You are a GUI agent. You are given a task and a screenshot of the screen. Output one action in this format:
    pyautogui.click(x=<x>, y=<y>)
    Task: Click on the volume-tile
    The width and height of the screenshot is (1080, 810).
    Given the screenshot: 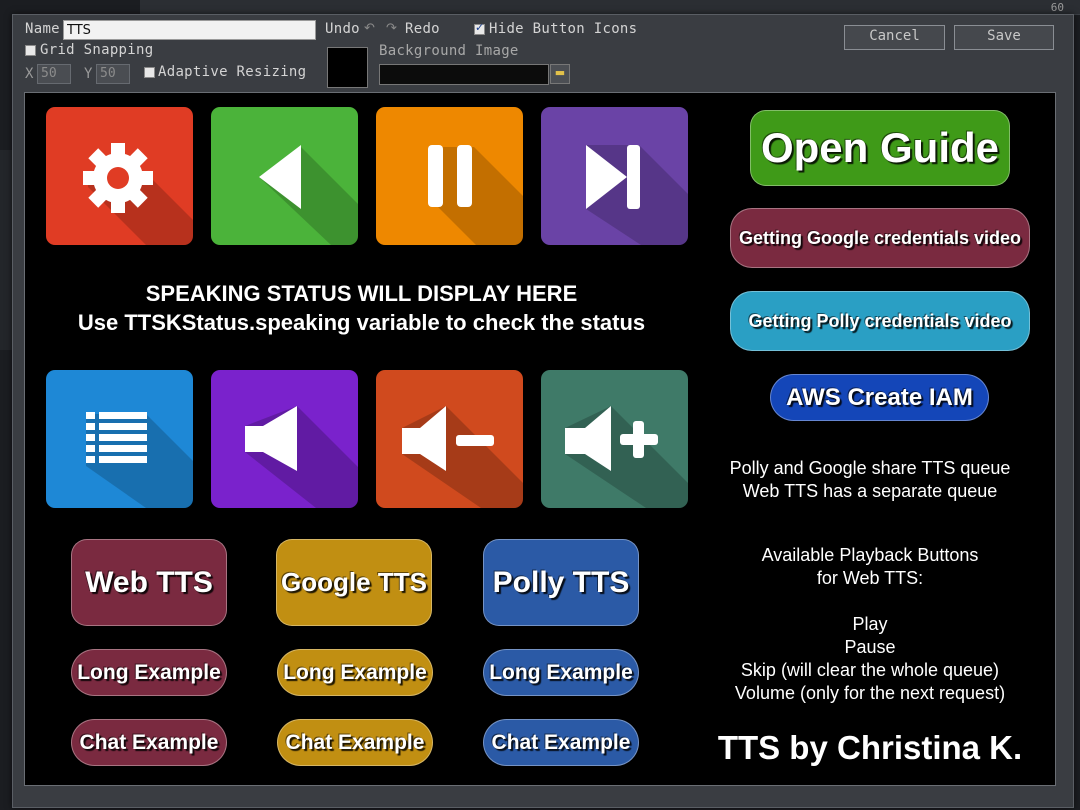 What is the action you would take?
    pyautogui.click(x=284, y=439)
    